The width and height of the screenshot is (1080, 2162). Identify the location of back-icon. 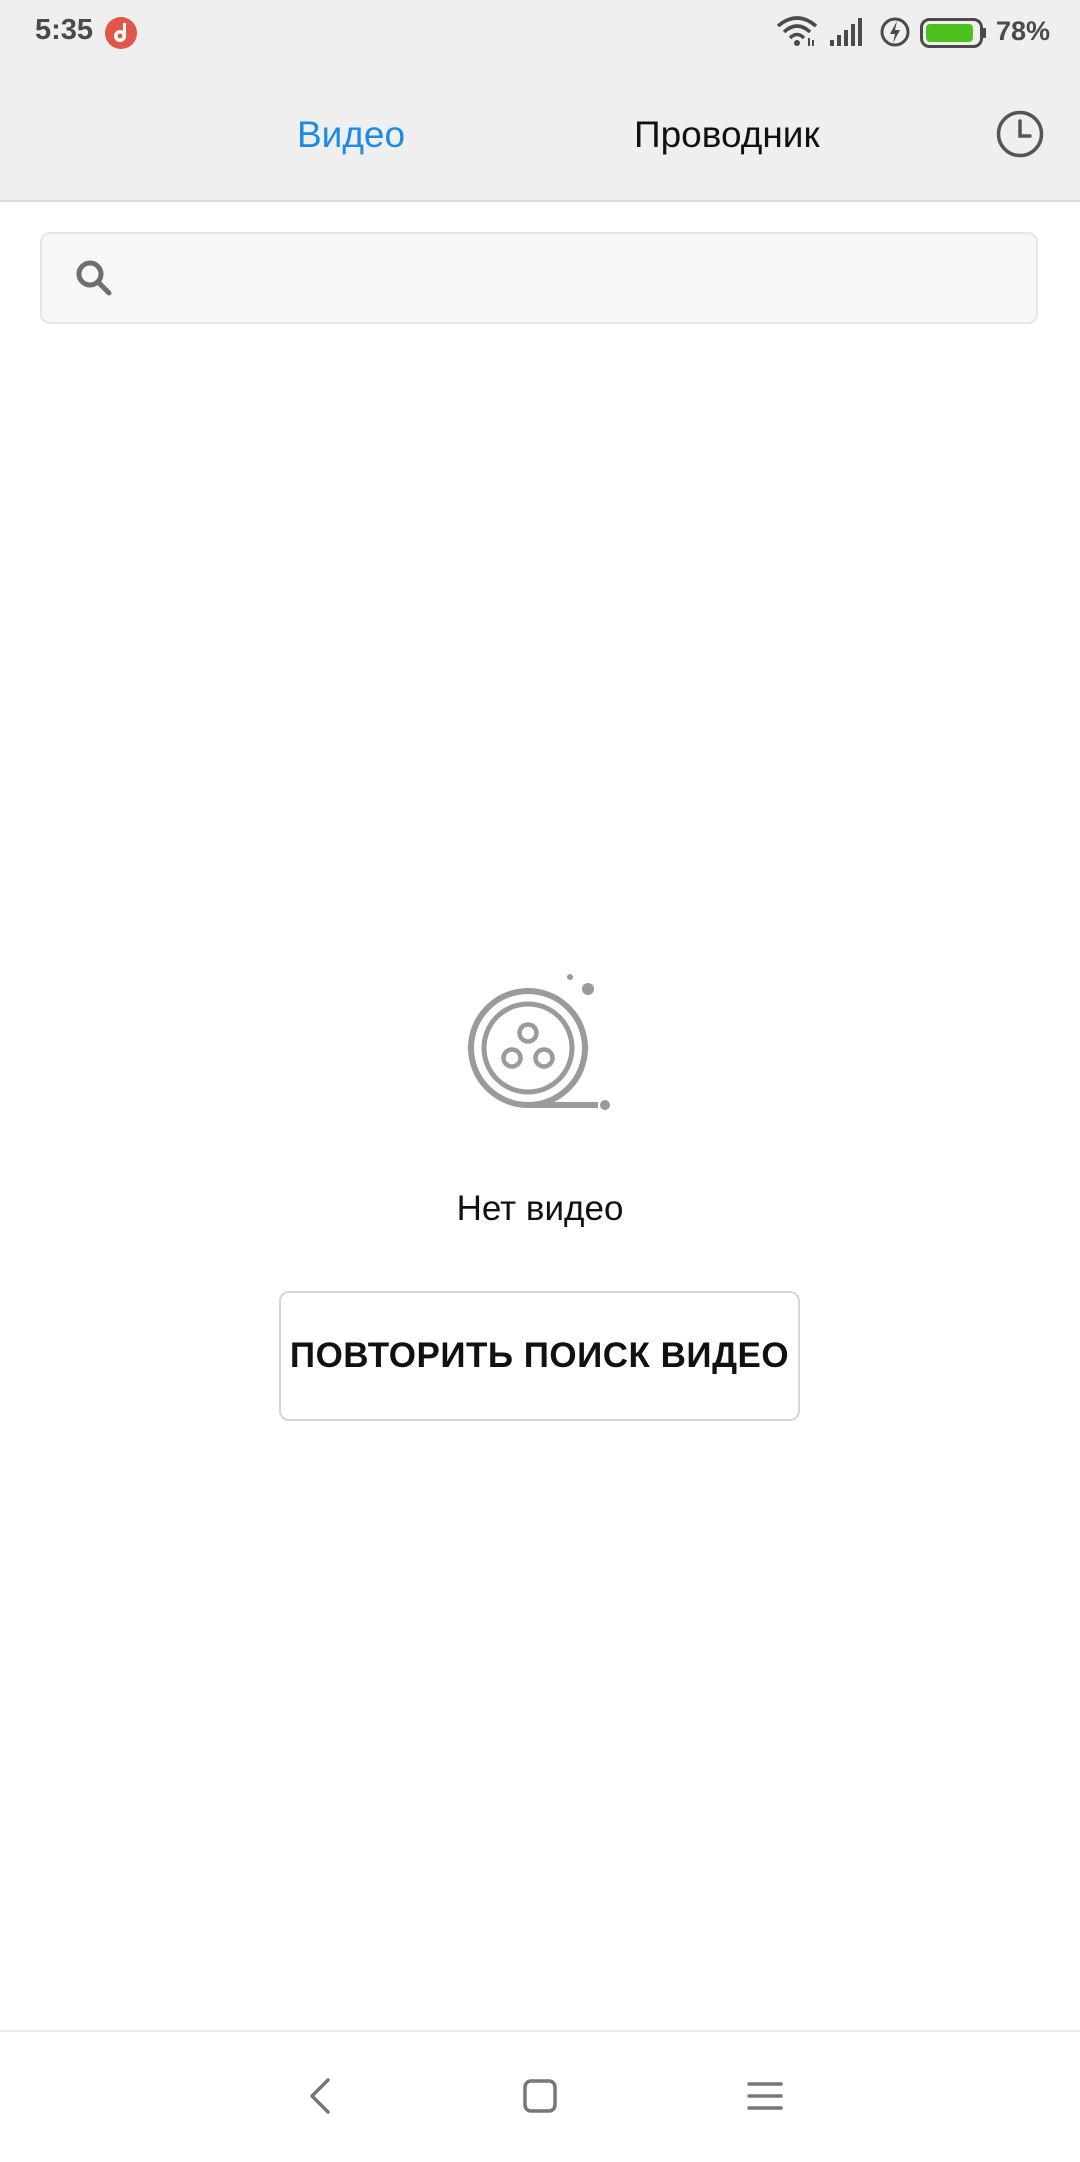
(320, 2096).